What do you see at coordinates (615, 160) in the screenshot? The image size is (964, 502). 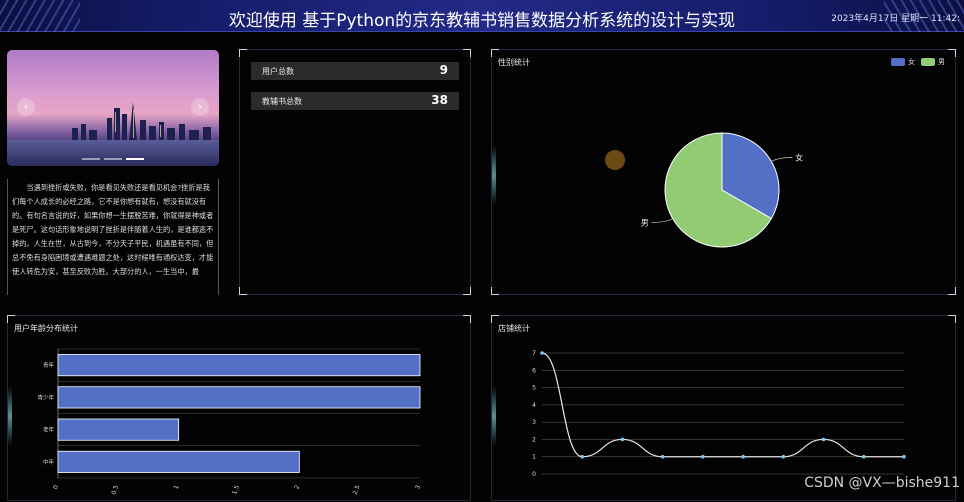 I see `cursor-highlight` at bounding box center [615, 160].